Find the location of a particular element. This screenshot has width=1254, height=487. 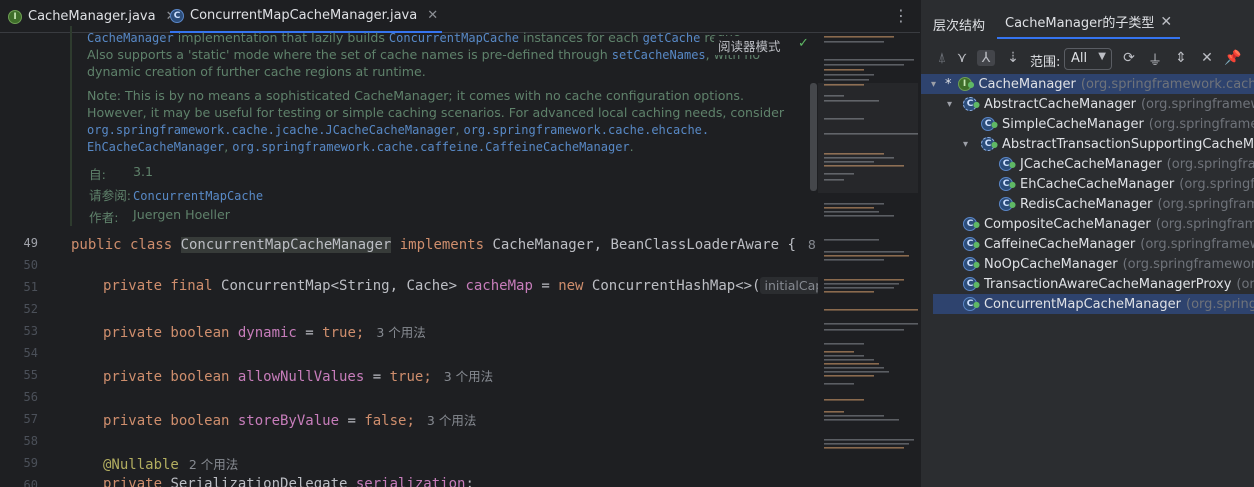

line-number: 56 is located at coordinates (31, 397).